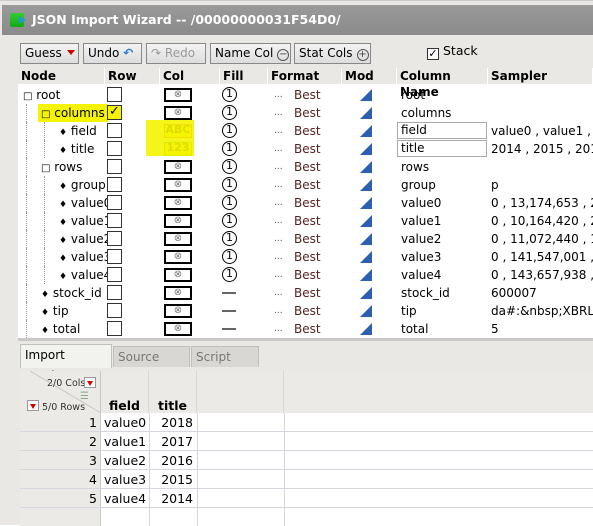 This screenshot has height=526, width=593. What do you see at coordinates (78, 132) in the screenshot?
I see `node-cell: ♦ field` at bounding box center [78, 132].